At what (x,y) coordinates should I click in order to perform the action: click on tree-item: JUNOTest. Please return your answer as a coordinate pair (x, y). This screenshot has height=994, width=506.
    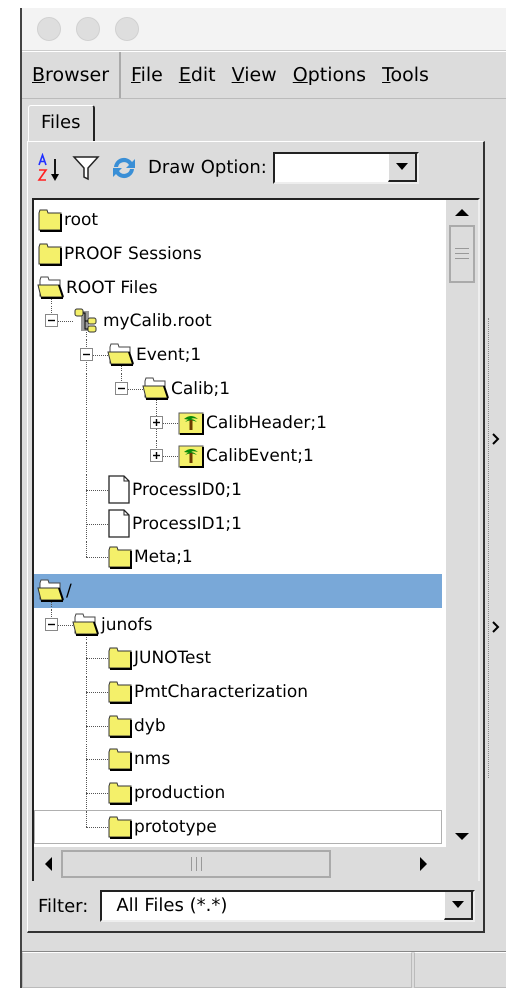
    Looking at the image, I should click on (238, 658).